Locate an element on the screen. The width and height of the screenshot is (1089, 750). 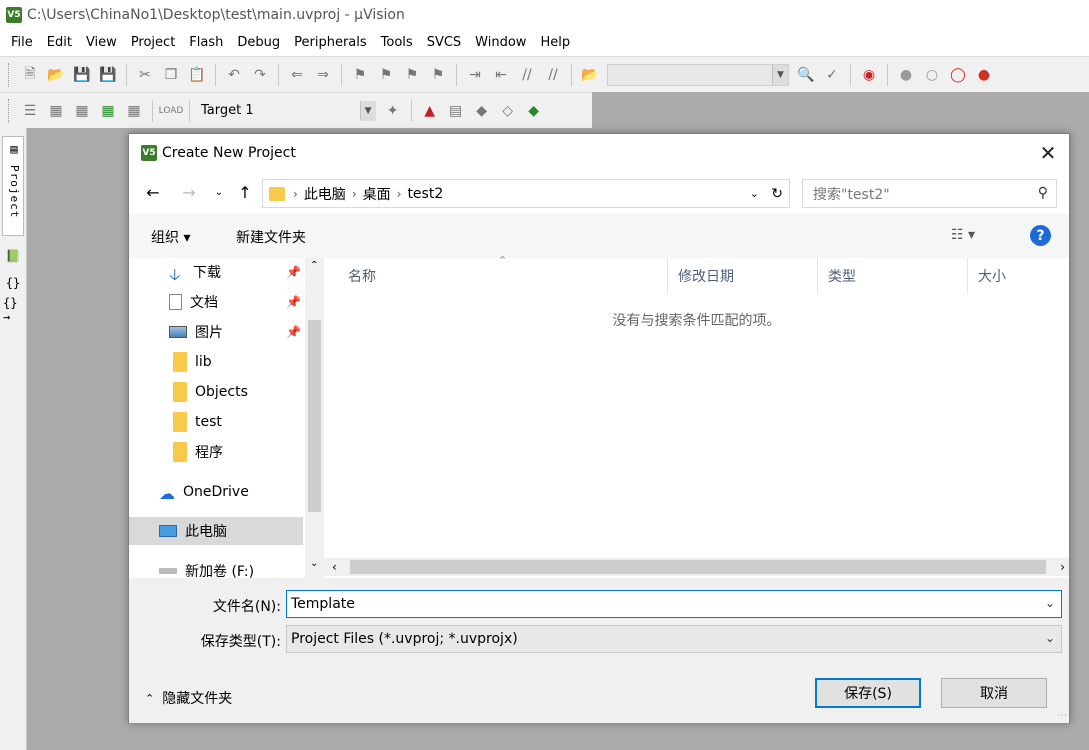
build-icon: ▦ is located at coordinates (56, 111).